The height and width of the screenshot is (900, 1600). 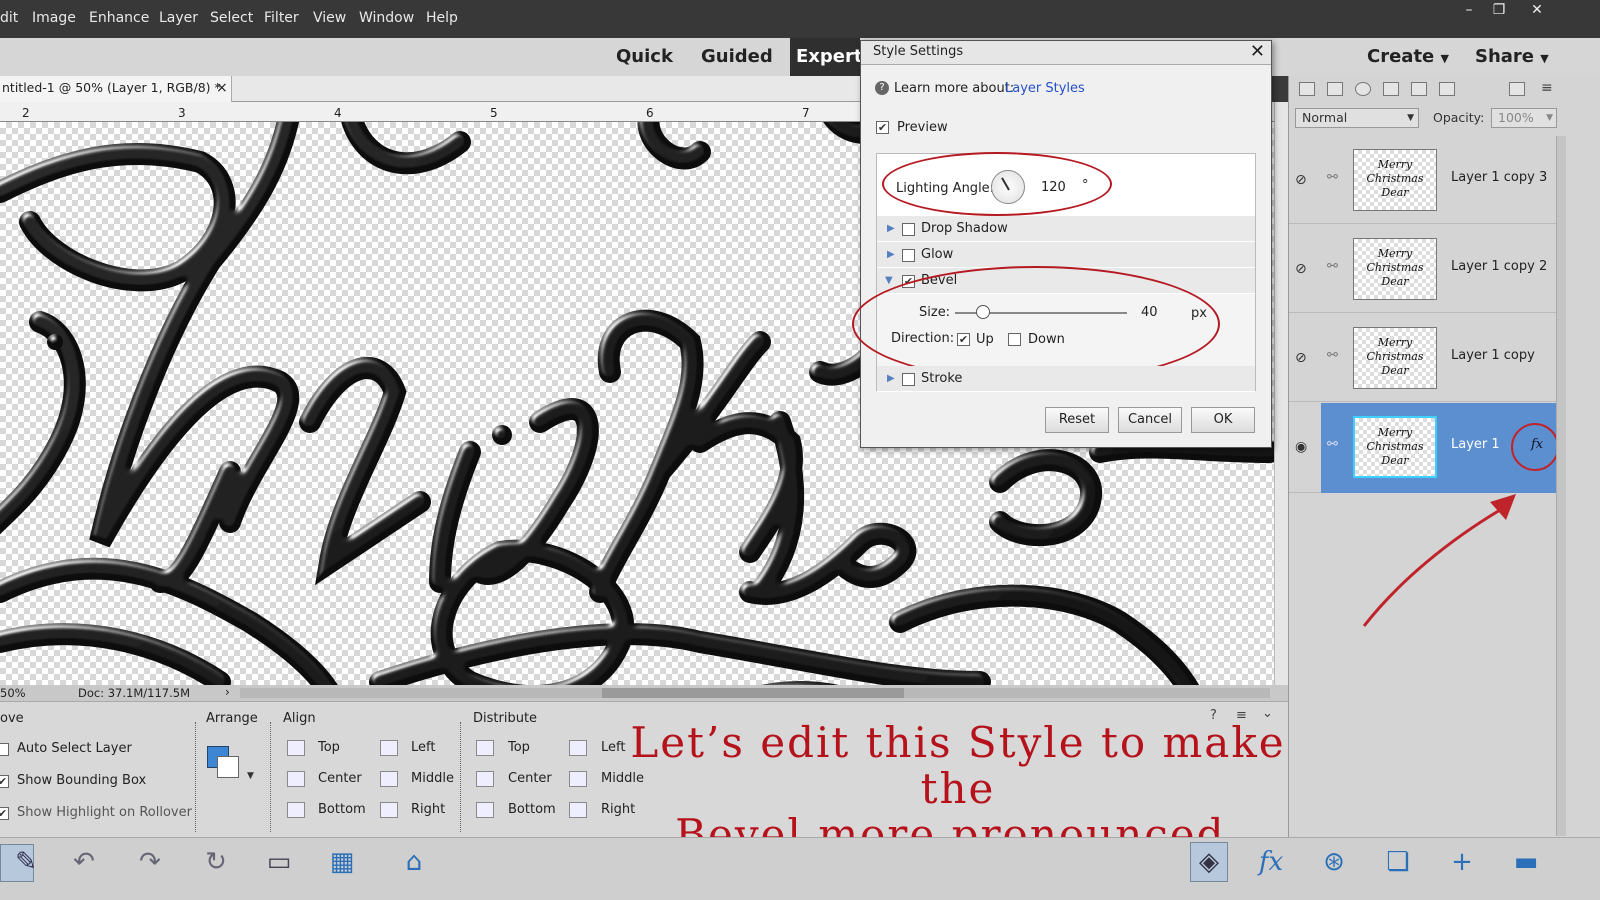 What do you see at coordinates (1223, 420) in the screenshot?
I see `ok-button: OK` at bounding box center [1223, 420].